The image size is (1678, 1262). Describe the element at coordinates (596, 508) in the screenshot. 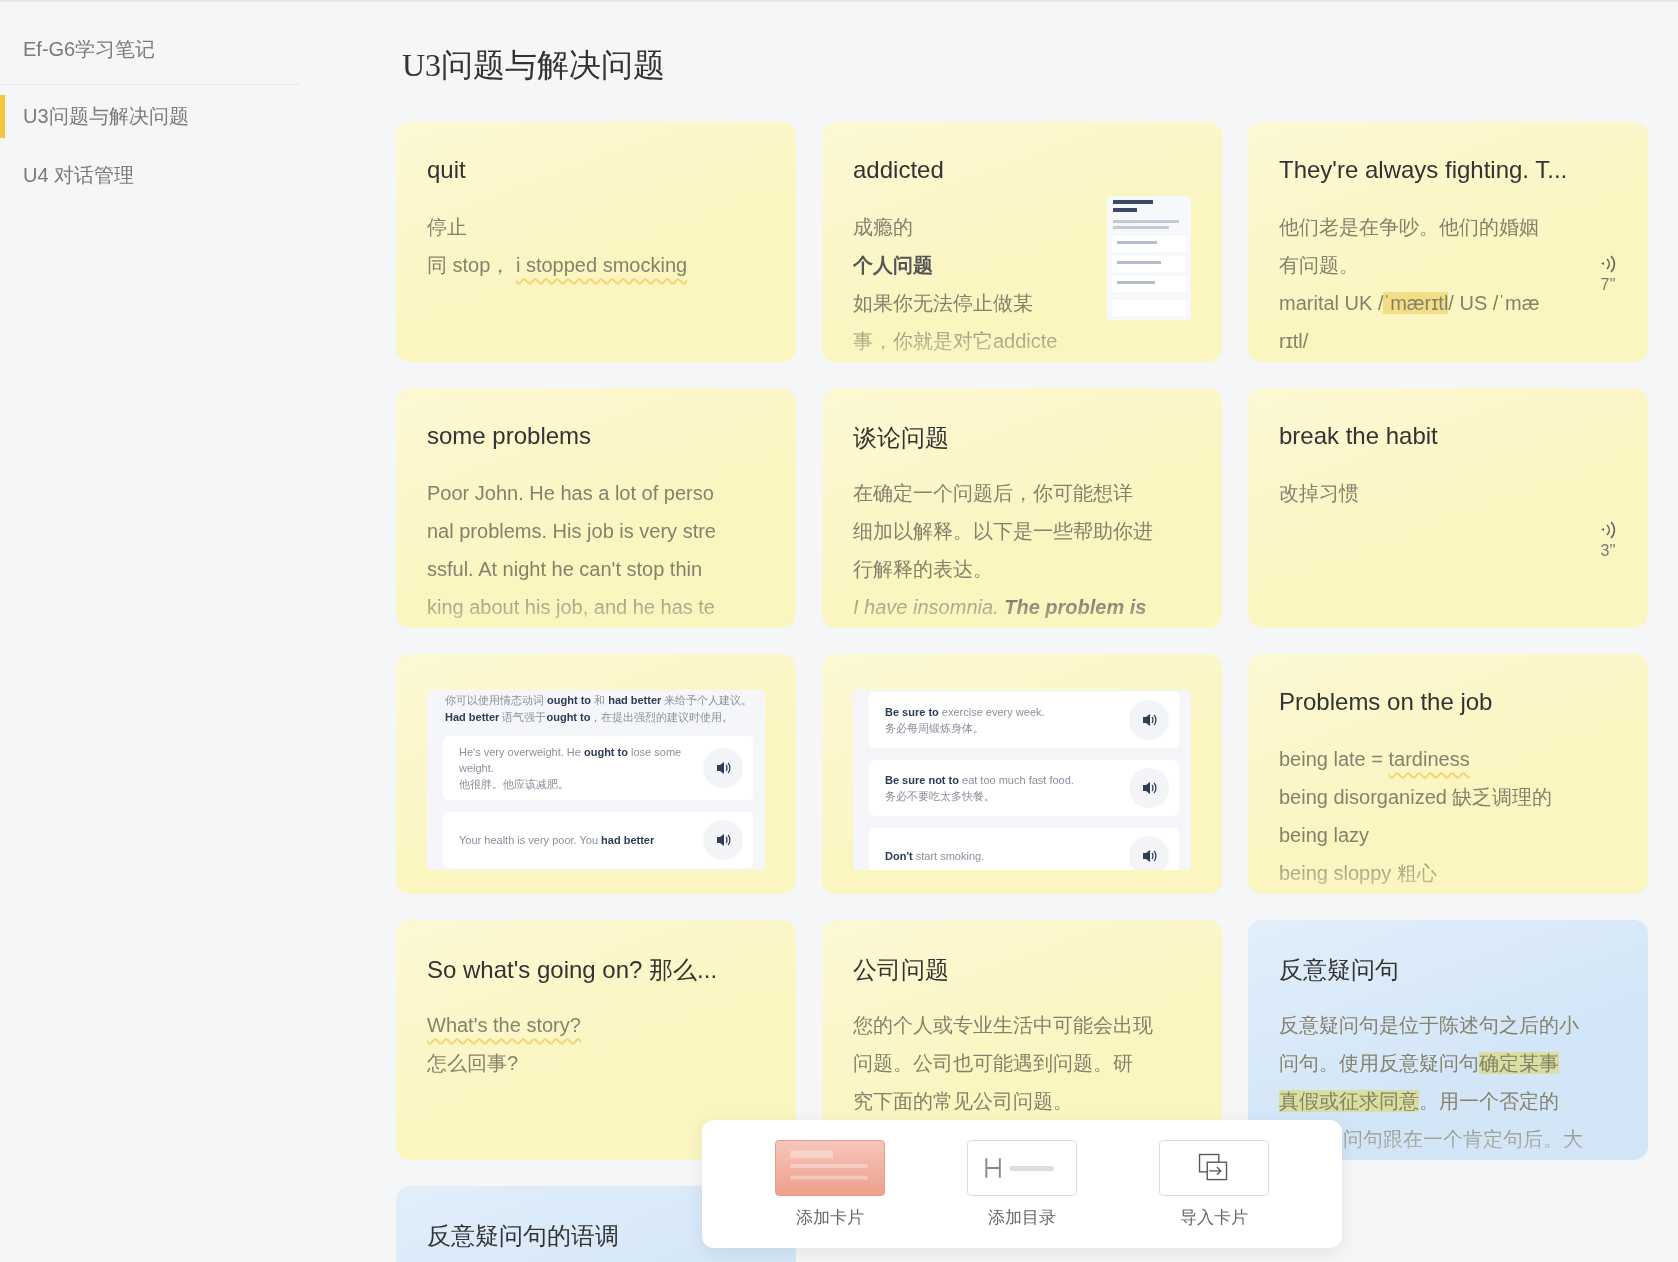

I see `note-card: some problems Poor John. He has a lot of perso nal problems. His job is very stre ssful. At night he can't stop thin king about his job, and he has te` at that location.